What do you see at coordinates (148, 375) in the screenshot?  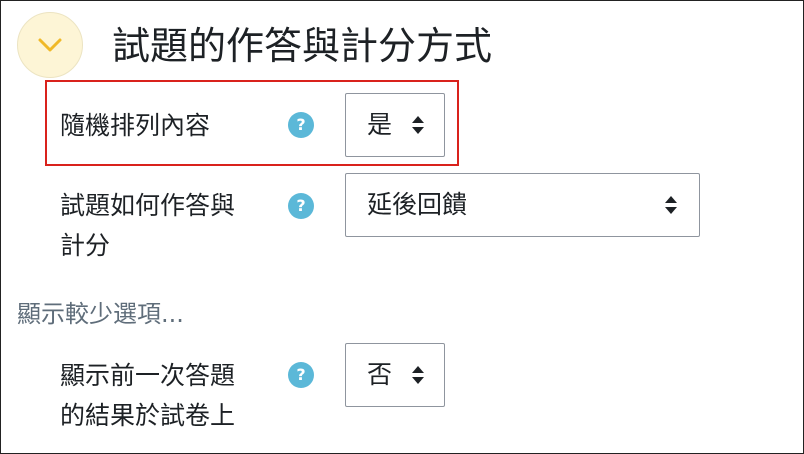 I see `field-label-previous-line1: 顯示前一次答題` at bounding box center [148, 375].